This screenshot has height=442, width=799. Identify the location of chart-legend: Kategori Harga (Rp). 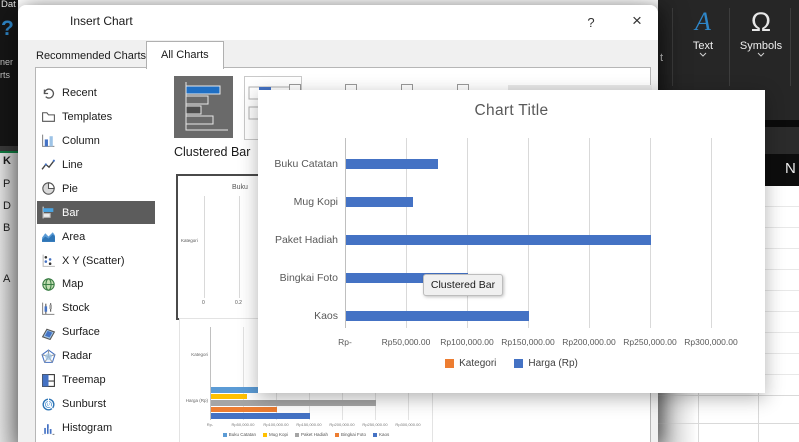
(511, 363).